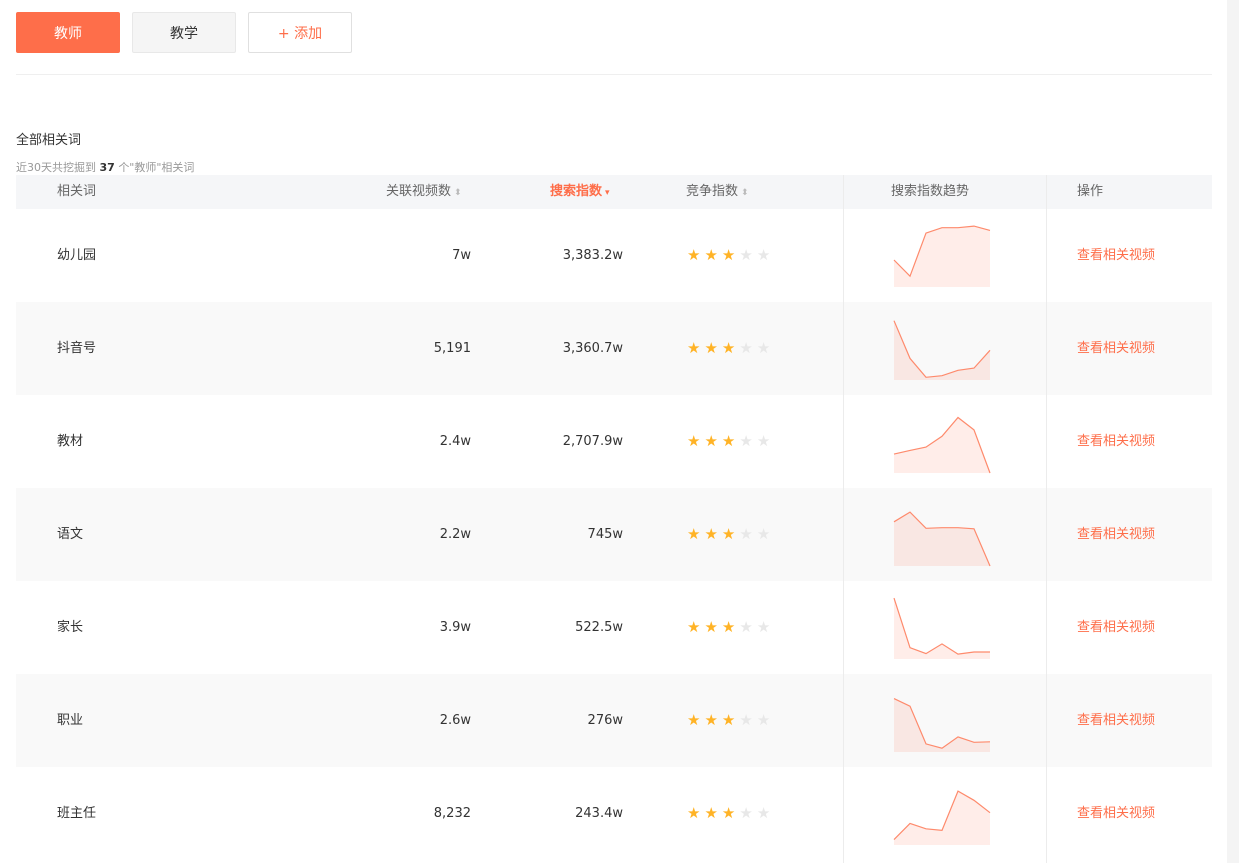 This screenshot has height=863, width=1239. What do you see at coordinates (419, 191) in the screenshot?
I see `column-videos-label: 关联视频数` at bounding box center [419, 191].